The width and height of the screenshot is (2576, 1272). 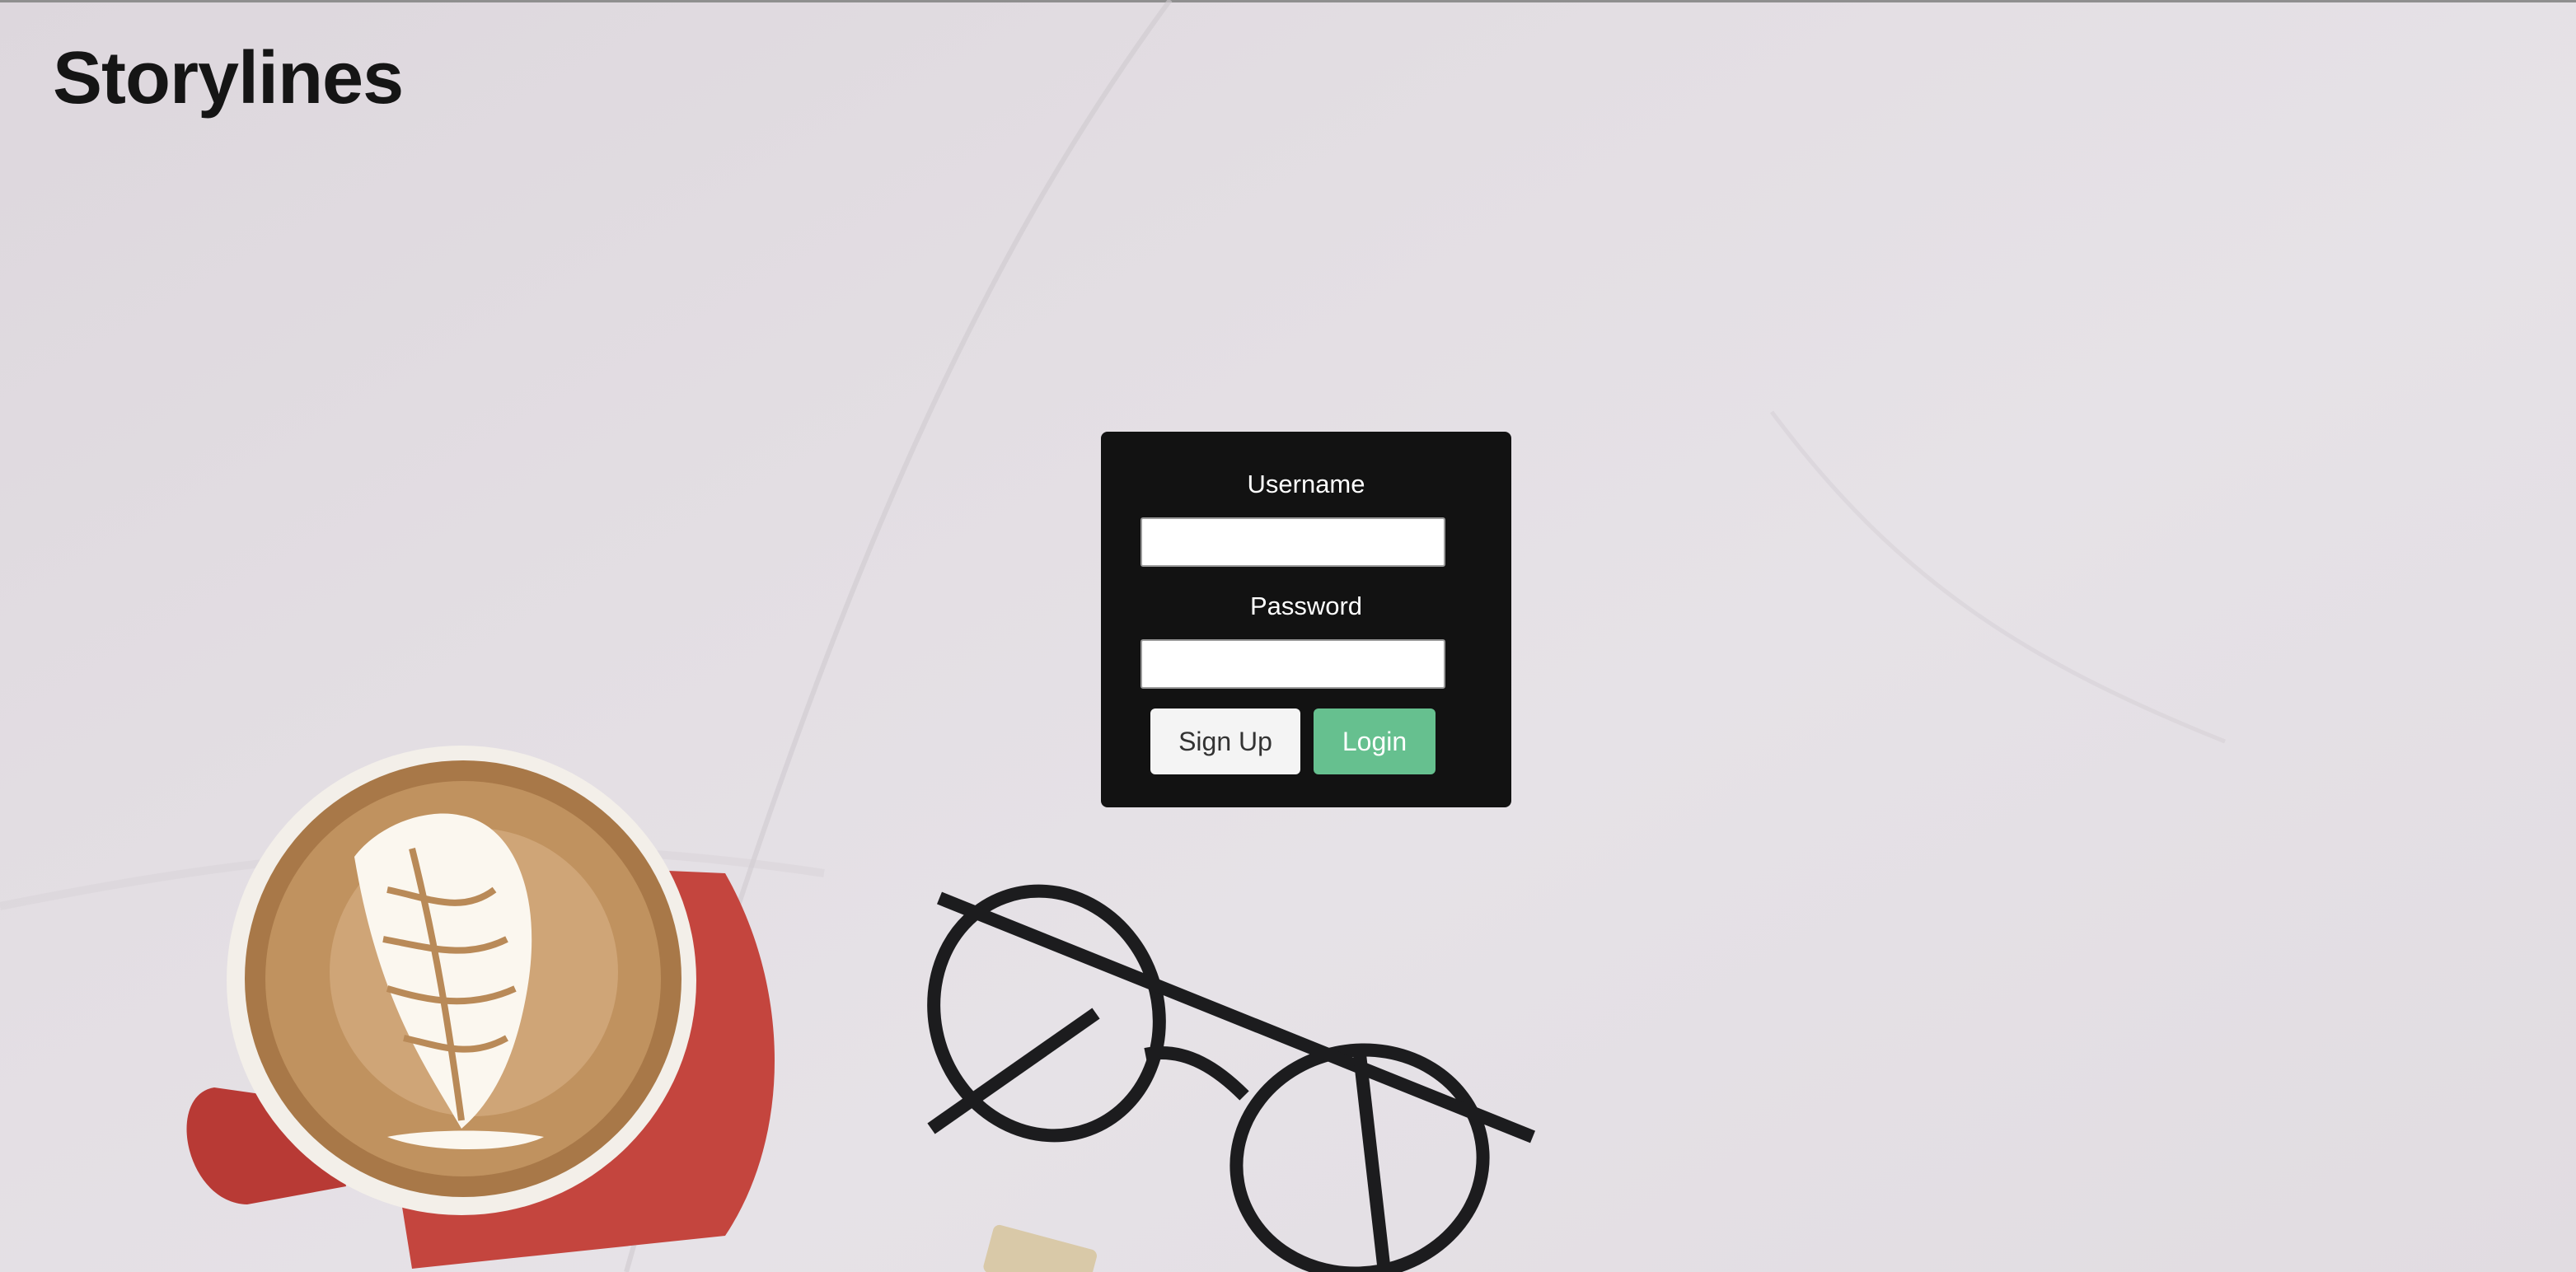 What do you see at coordinates (1306, 484) in the screenshot?
I see `username-label: Username` at bounding box center [1306, 484].